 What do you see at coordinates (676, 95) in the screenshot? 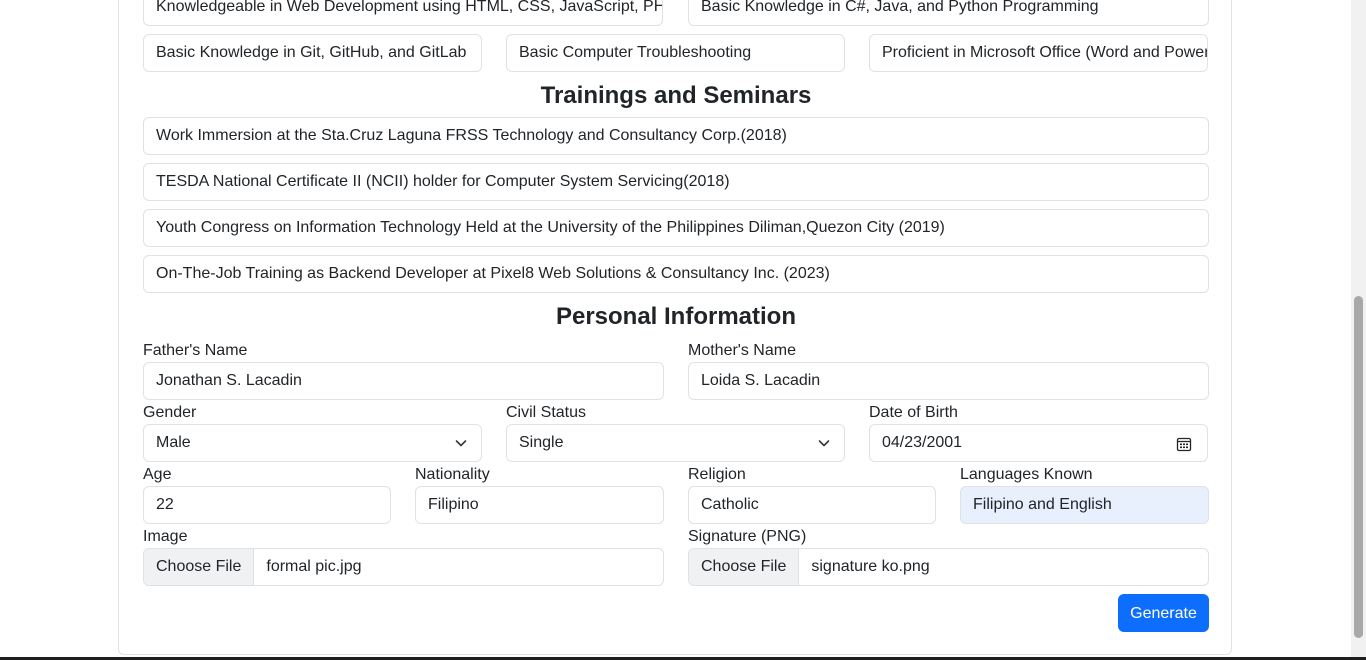
I see `trainings-title: Trainings and Seminars` at bounding box center [676, 95].